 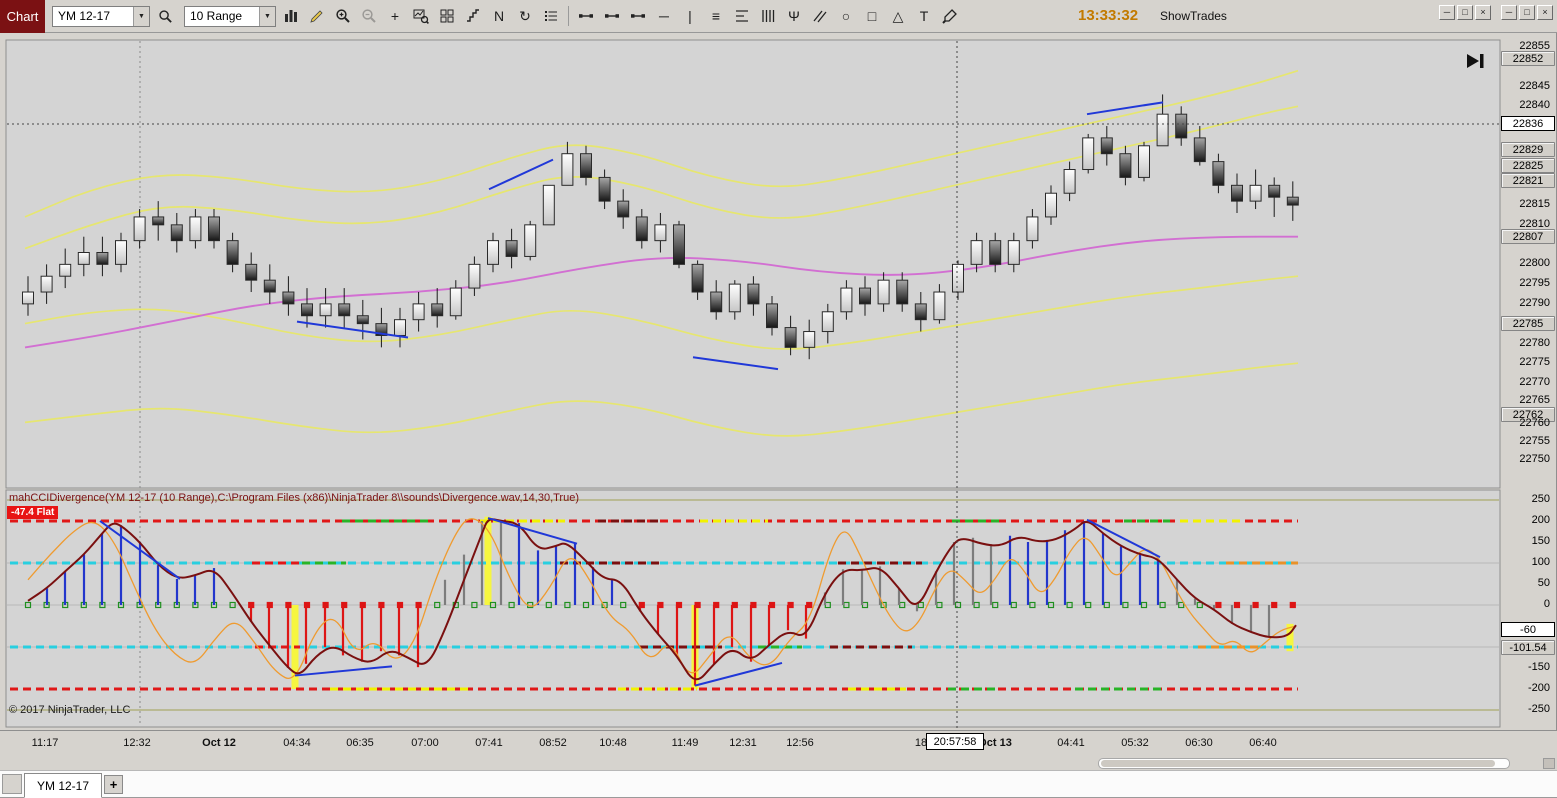 I want to click on price-axis-label: 22829, so click(x=1528, y=149).